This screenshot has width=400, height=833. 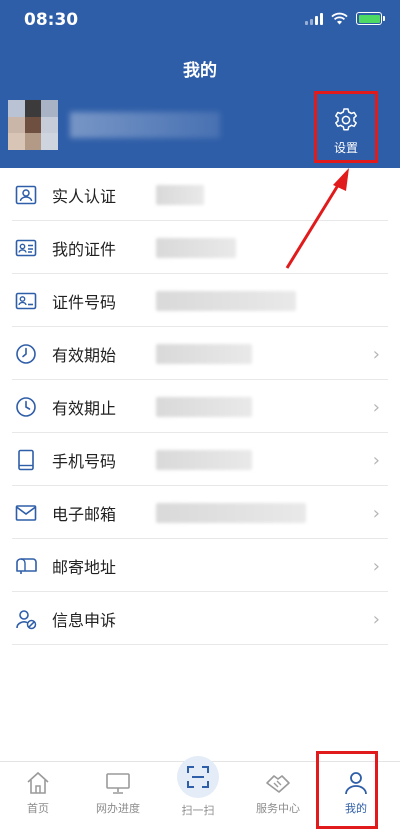 I want to click on annotation-highlight-box, so click(x=347, y=790).